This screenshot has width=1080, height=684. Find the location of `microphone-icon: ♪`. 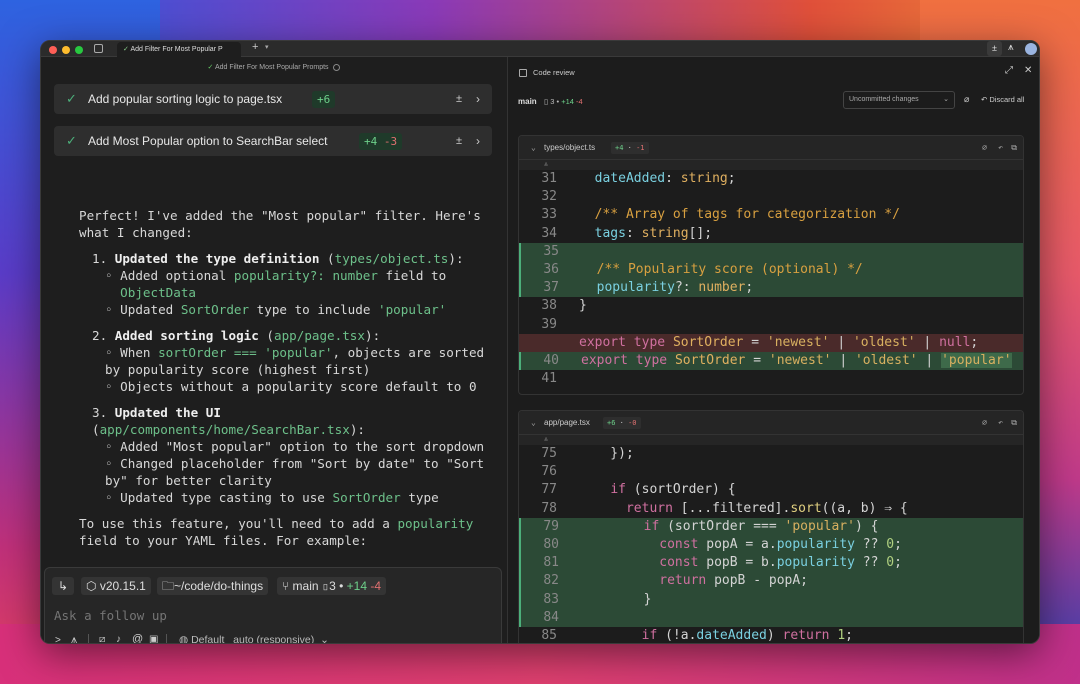

microphone-icon: ♪ is located at coordinates (118, 638).